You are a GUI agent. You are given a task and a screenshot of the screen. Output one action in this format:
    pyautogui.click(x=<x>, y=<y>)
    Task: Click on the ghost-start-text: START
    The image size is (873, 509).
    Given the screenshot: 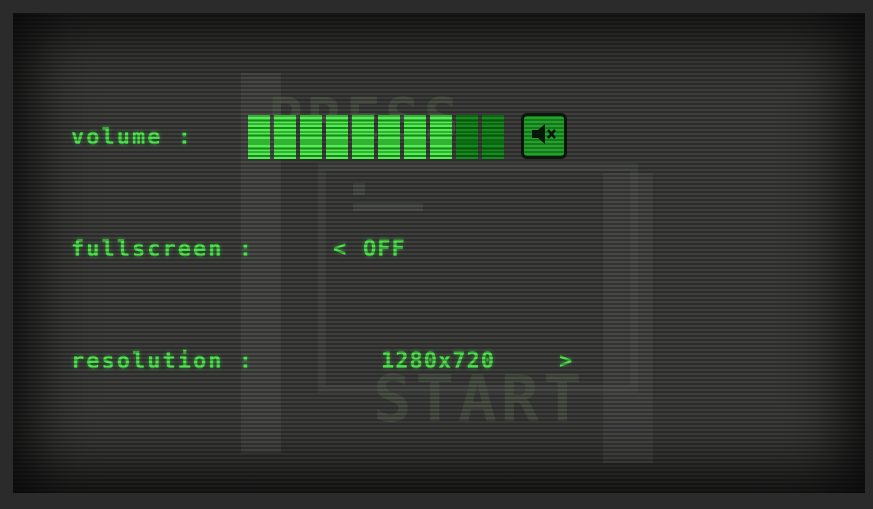 What is the action you would take?
    pyautogui.click(x=479, y=400)
    